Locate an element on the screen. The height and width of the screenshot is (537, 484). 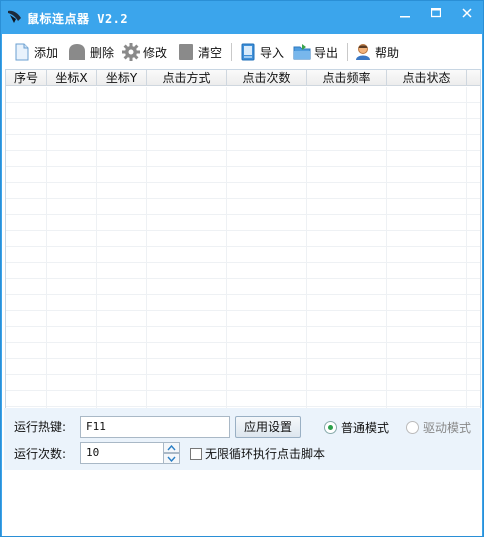
clear-icon is located at coordinates (186, 52).